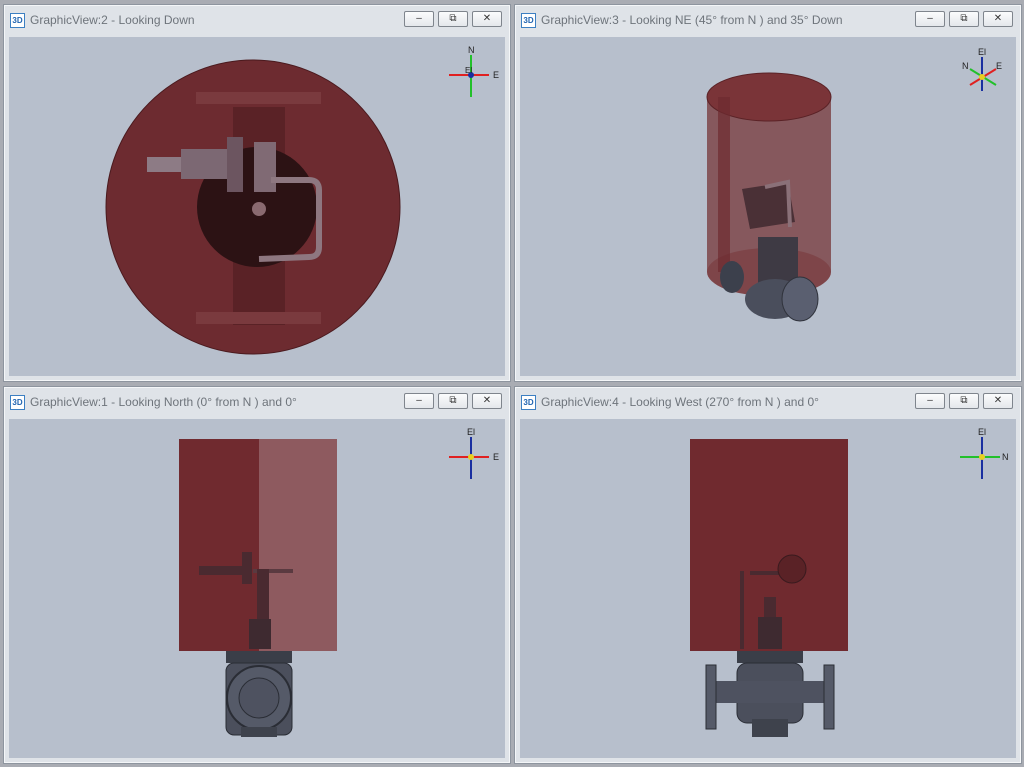 This screenshot has height=767, width=1024. What do you see at coordinates (259, 209) in the screenshot?
I see `stem-top` at bounding box center [259, 209].